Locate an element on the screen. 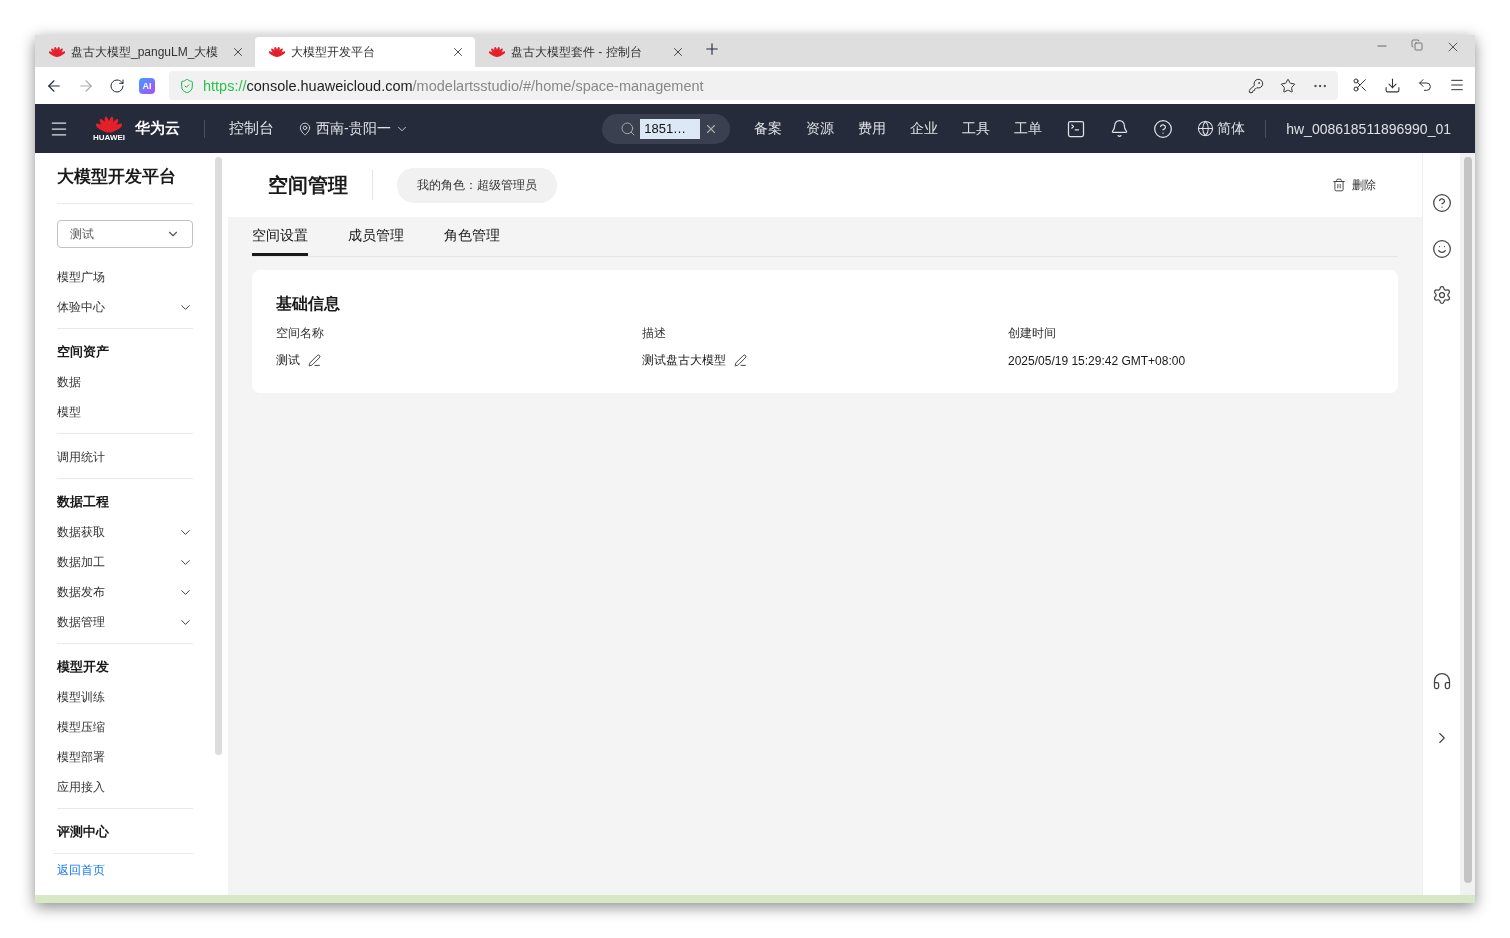  space-select: 测试 is located at coordinates (125, 234).